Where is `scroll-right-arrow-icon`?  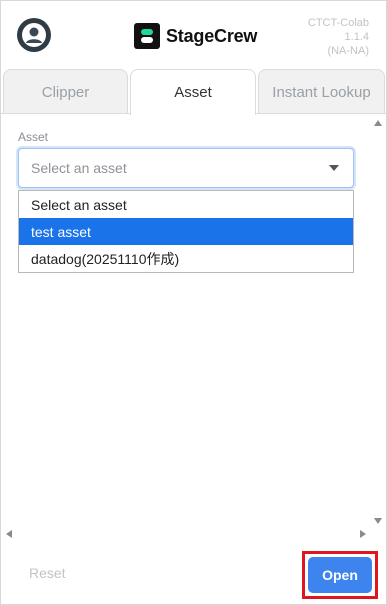
scroll-right-arrow-icon is located at coordinates (363, 534).